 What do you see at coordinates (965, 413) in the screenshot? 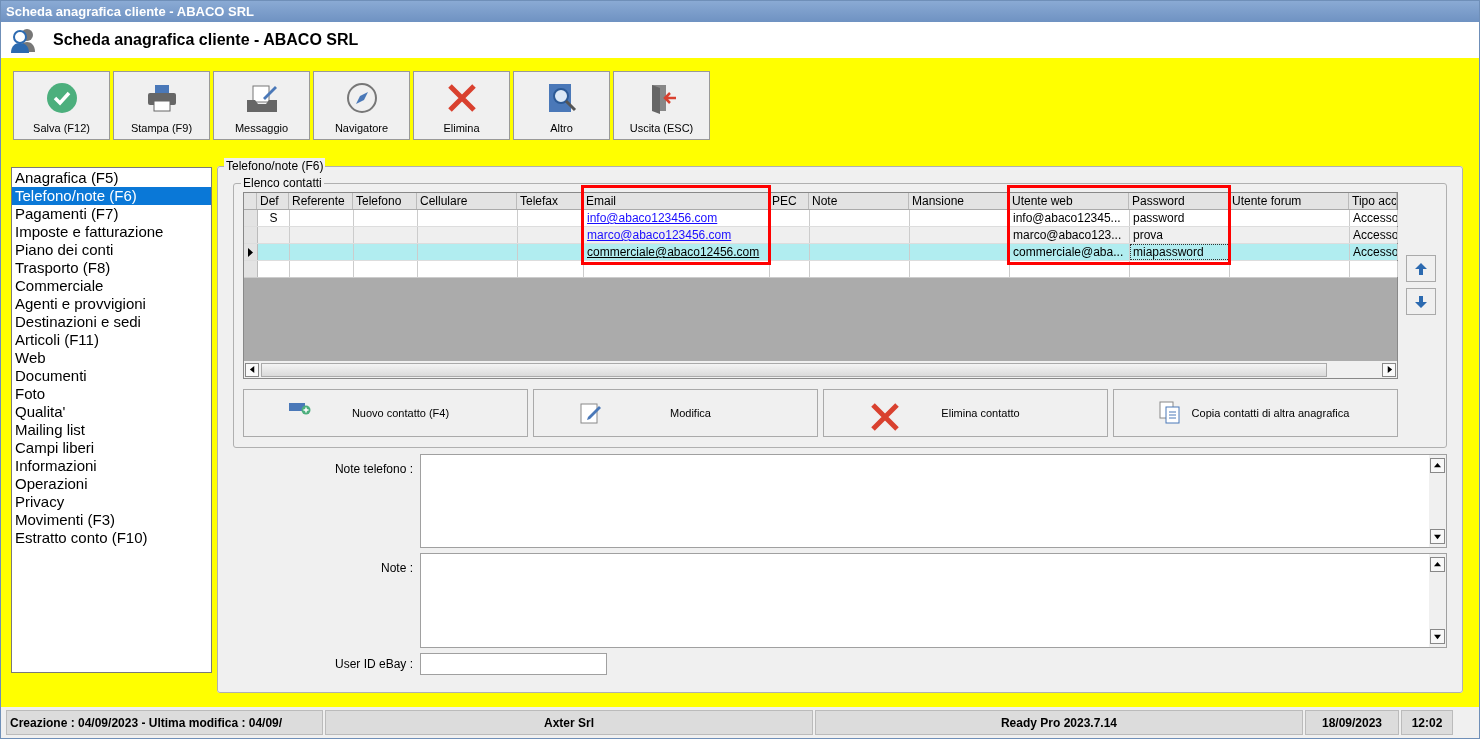
I see `contact-action-button: Elimina contatto` at bounding box center [965, 413].